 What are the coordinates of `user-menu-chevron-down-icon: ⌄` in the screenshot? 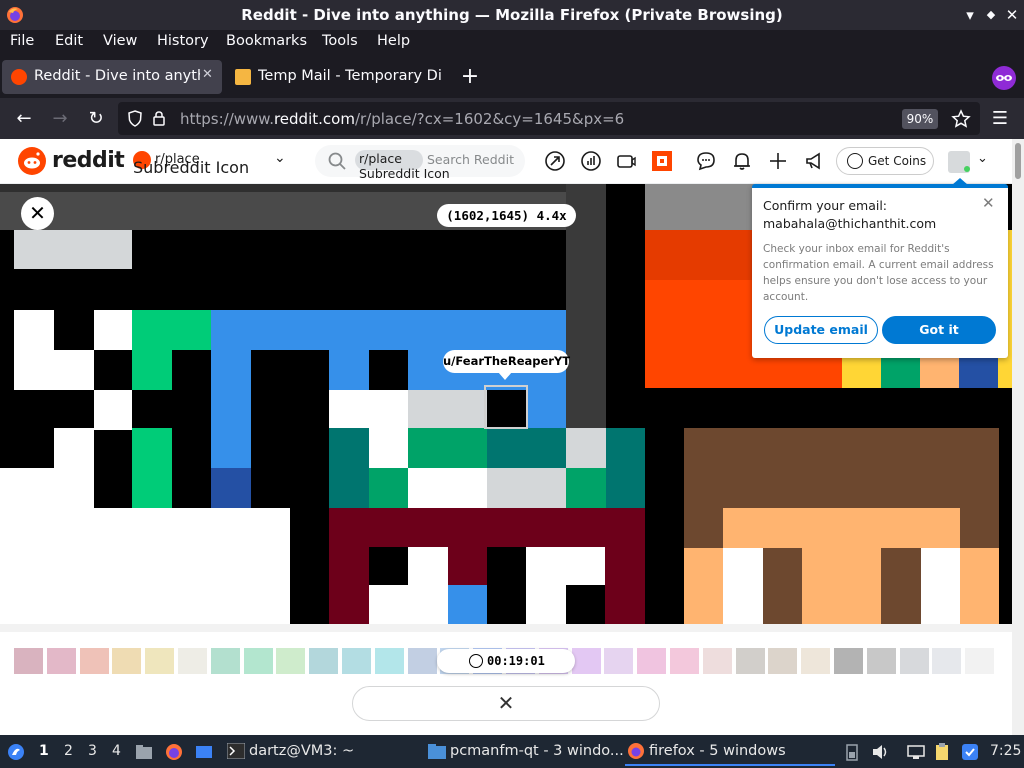 It's located at (982, 158).